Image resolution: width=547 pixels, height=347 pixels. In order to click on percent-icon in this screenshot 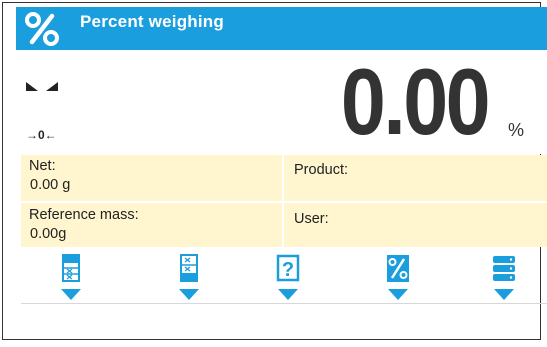, I will do `click(42, 29)`.